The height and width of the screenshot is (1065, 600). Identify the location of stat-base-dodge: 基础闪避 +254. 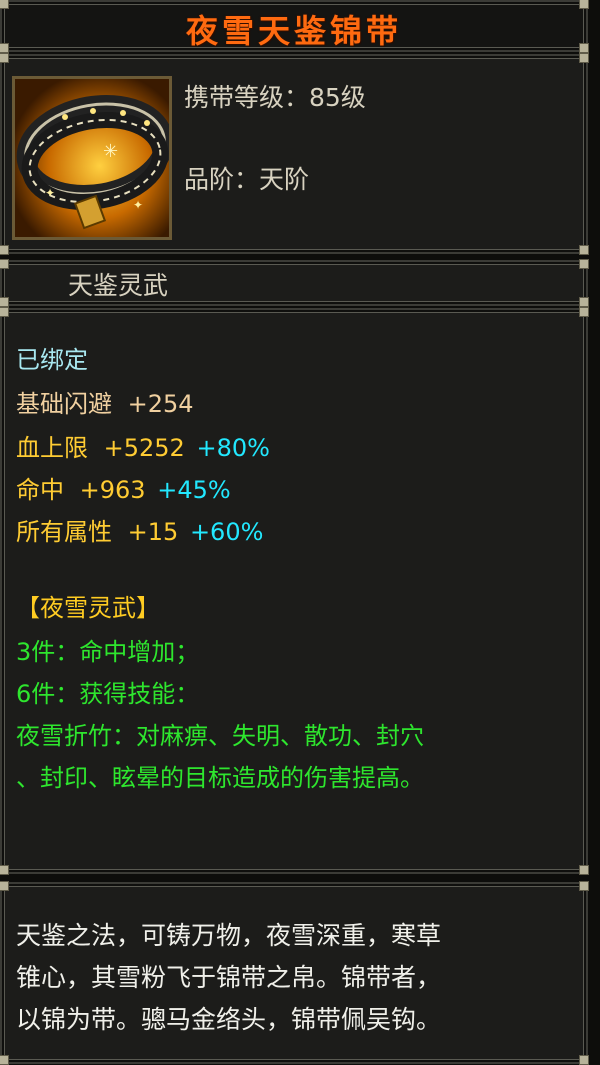
(105, 401).